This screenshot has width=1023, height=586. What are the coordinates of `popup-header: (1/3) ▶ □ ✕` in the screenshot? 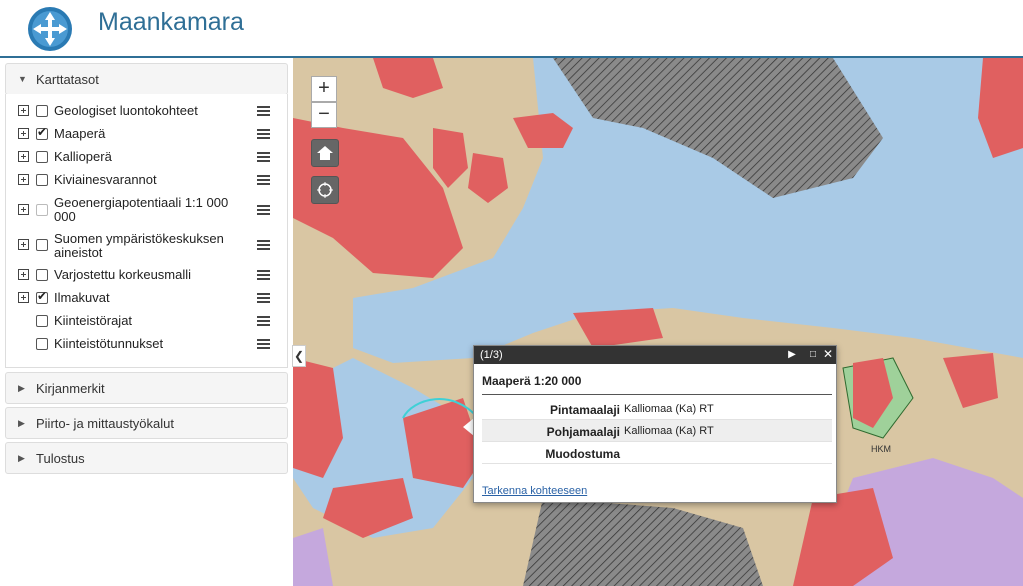 It's located at (655, 355).